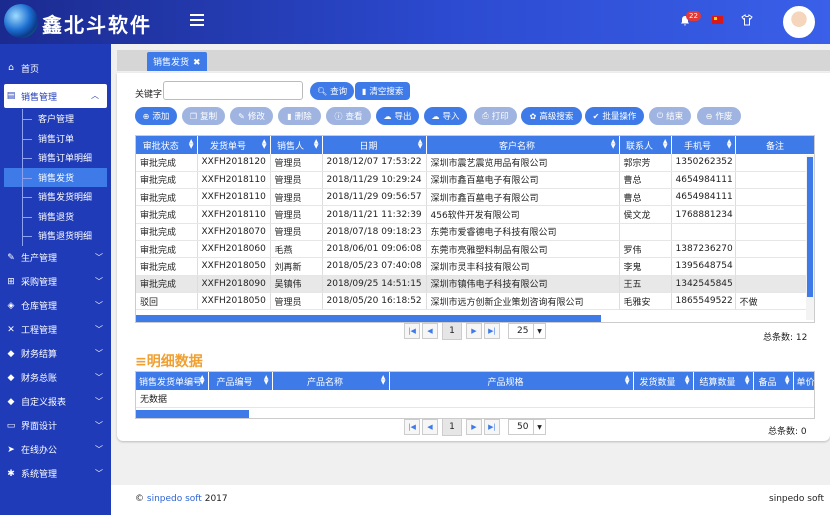 The width and height of the screenshot is (830, 515). Describe the element at coordinates (156, 116) in the screenshot. I see `add-button: ⊕ 添加` at that location.